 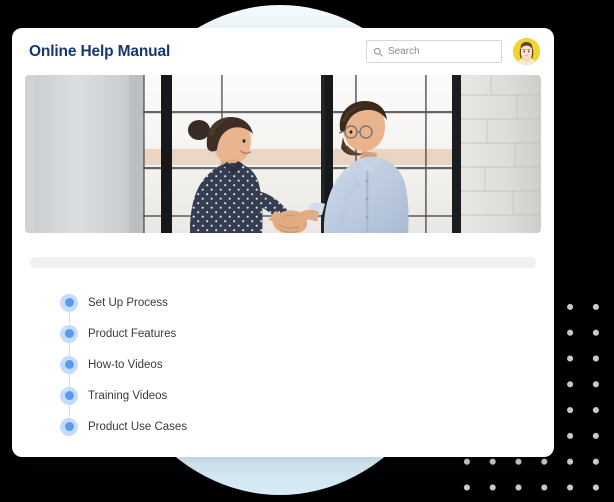 What do you see at coordinates (138, 426) in the screenshot?
I see `list-item-label: Product Use Cases` at bounding box center [138, 426].